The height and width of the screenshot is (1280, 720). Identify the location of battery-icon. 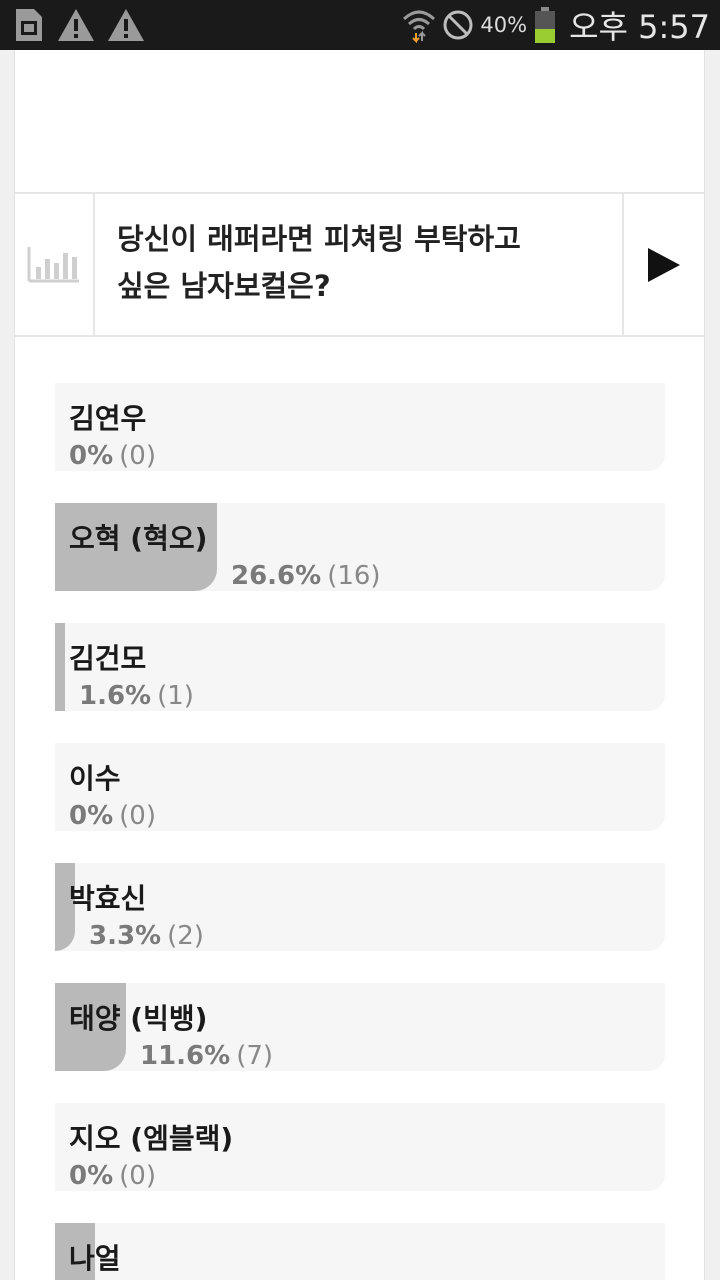
(545, 25).